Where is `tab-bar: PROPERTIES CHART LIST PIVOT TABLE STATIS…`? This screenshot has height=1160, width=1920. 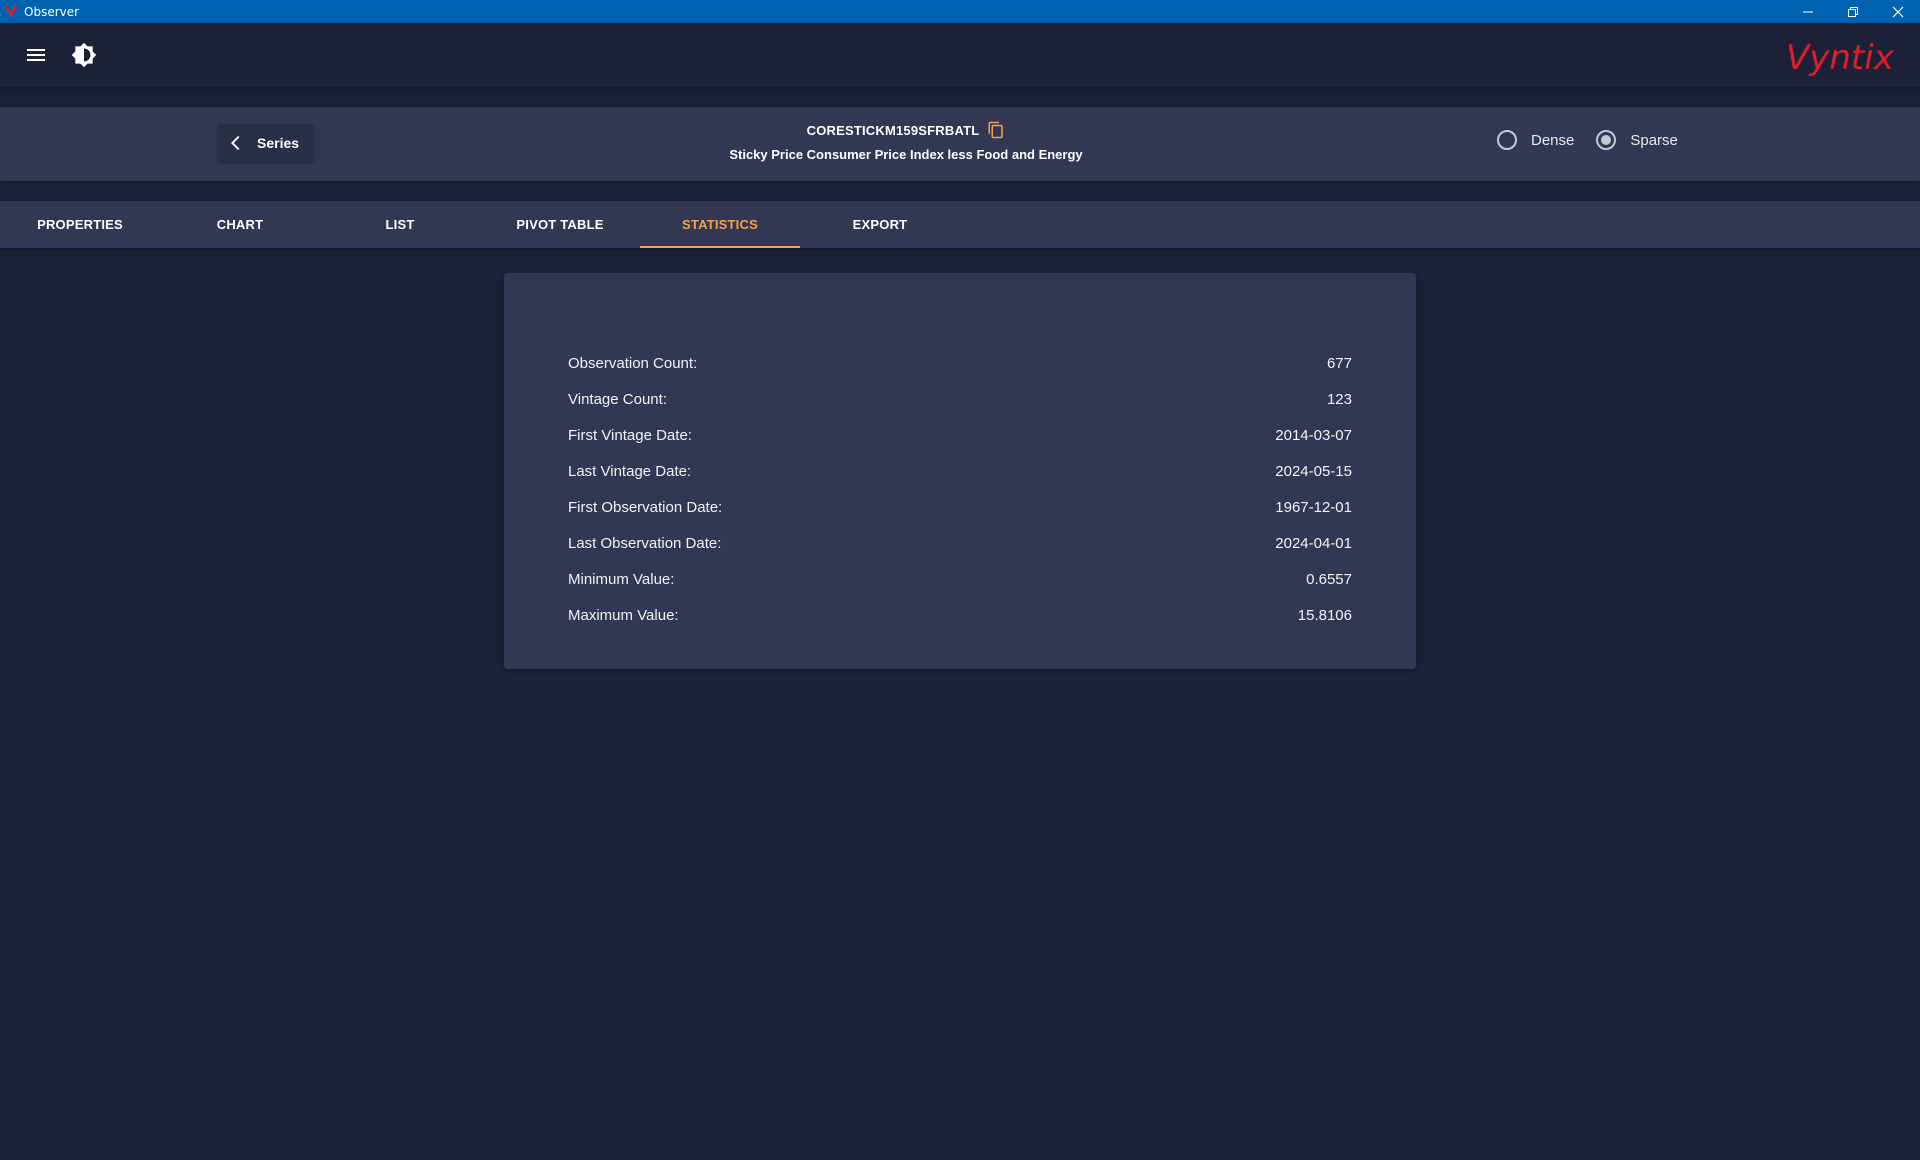 tab-bar: PROPERTIES CHART LIST PIVOT TABLE STATIS… is located at coordinates (960, 224).